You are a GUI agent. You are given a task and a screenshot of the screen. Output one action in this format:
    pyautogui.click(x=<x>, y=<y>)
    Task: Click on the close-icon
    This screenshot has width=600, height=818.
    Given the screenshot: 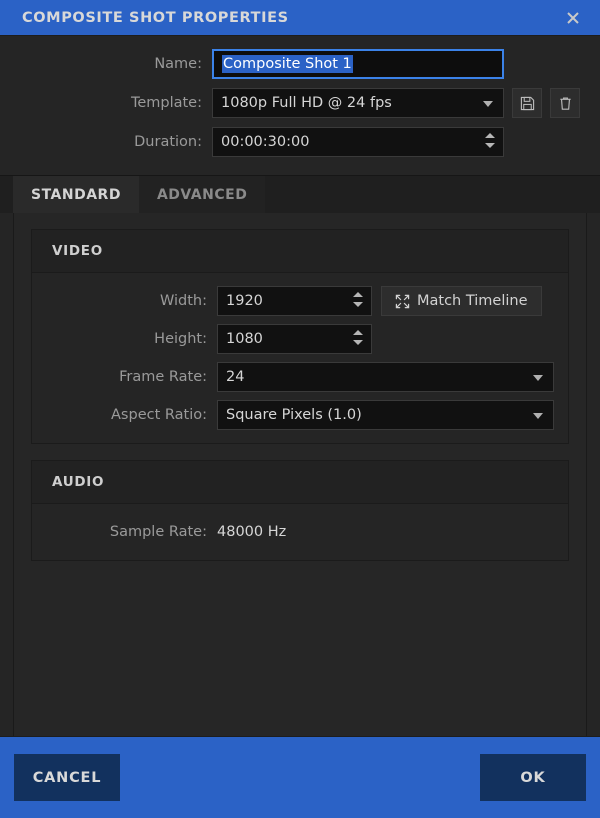 What is the action you would take?
    pyautogui.click(x=573, y=18)
    